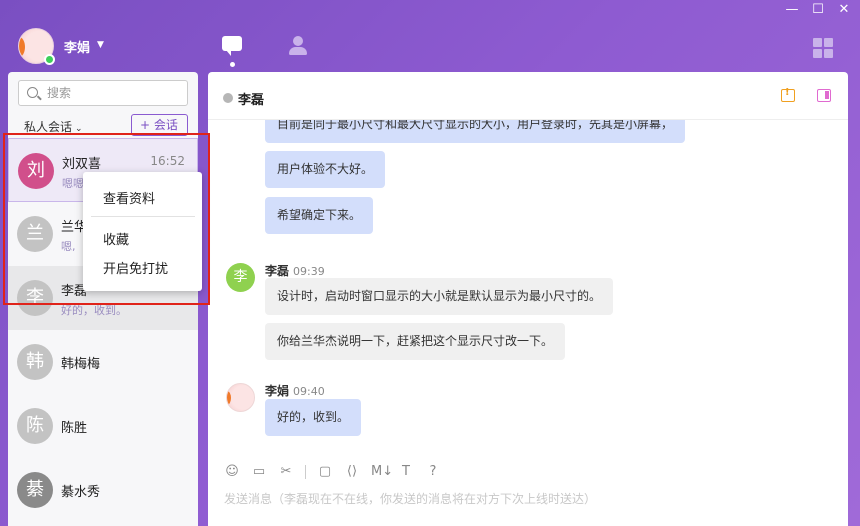 This screenshot has height=526, width=860. I want to click on message-time: 09:40, so click(309, 391).